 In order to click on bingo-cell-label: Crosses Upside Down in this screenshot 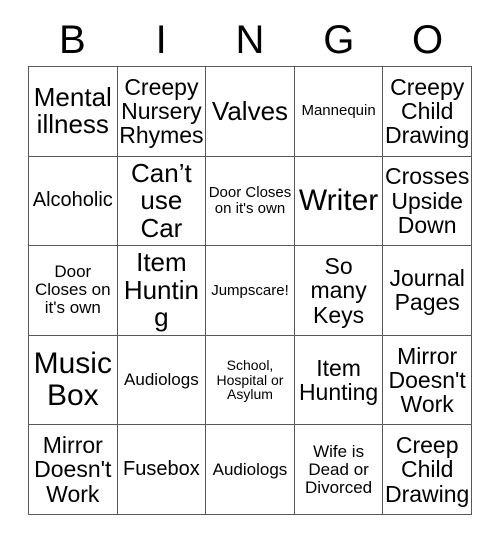, I will do `click(427, 201)`.